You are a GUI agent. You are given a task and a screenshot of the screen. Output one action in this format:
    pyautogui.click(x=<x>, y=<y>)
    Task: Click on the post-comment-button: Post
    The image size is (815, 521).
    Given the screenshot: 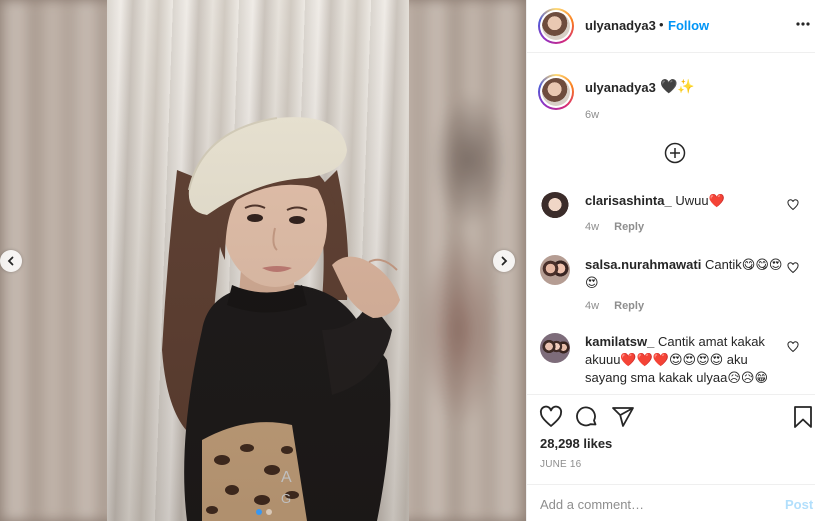 What is the action you would take?
    pyautogui.click(x=799, y=504)
    